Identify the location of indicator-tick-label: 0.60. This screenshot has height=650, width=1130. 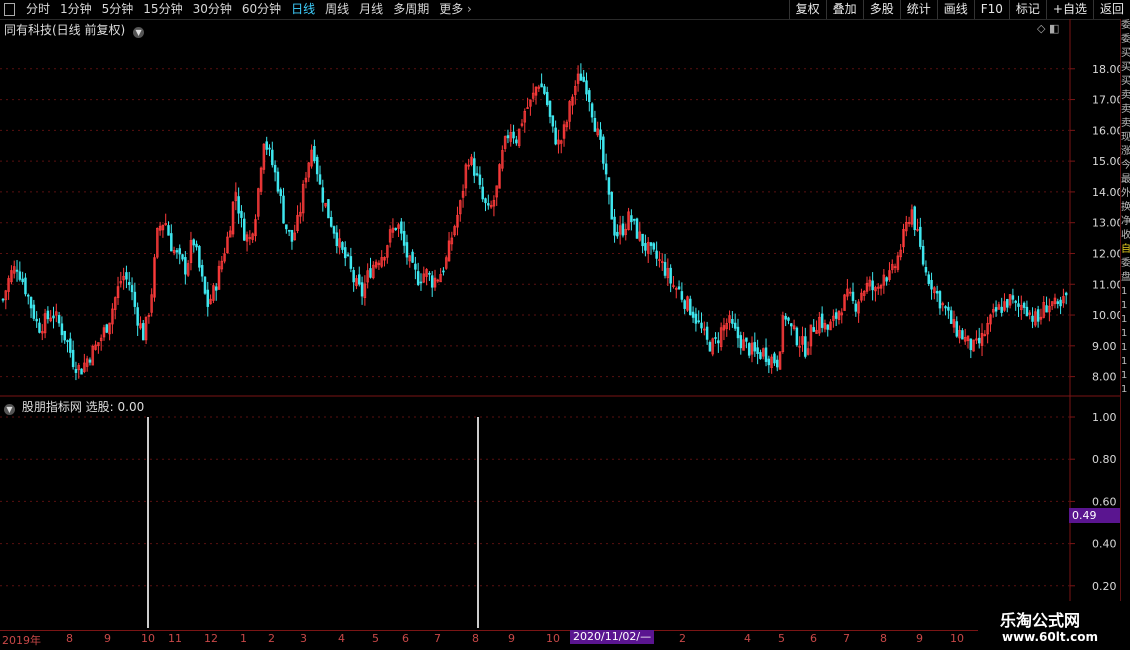
(1104, 501).